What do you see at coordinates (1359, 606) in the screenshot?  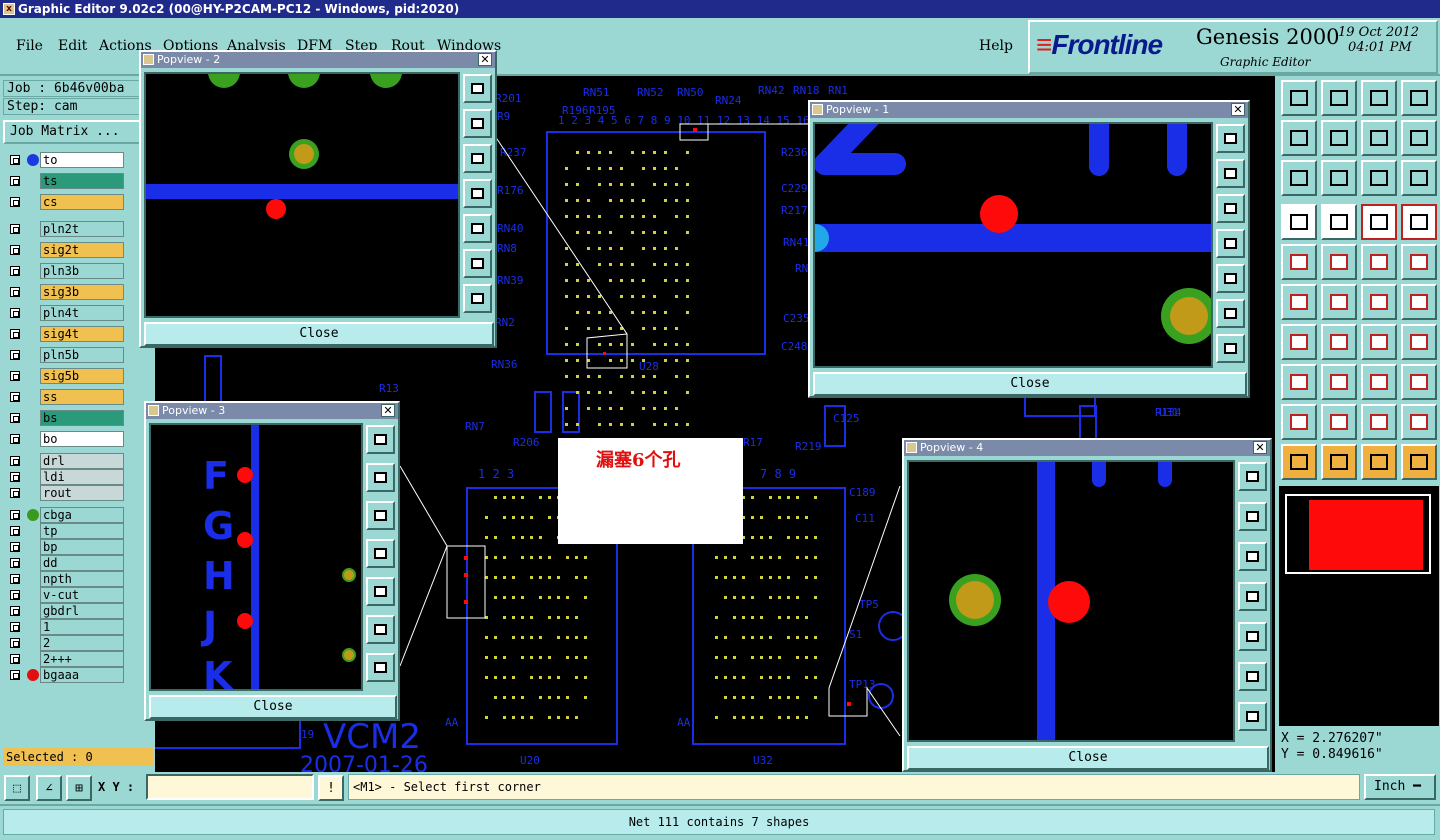 I see `overview-minimap` at bounding box center [1359, 606].